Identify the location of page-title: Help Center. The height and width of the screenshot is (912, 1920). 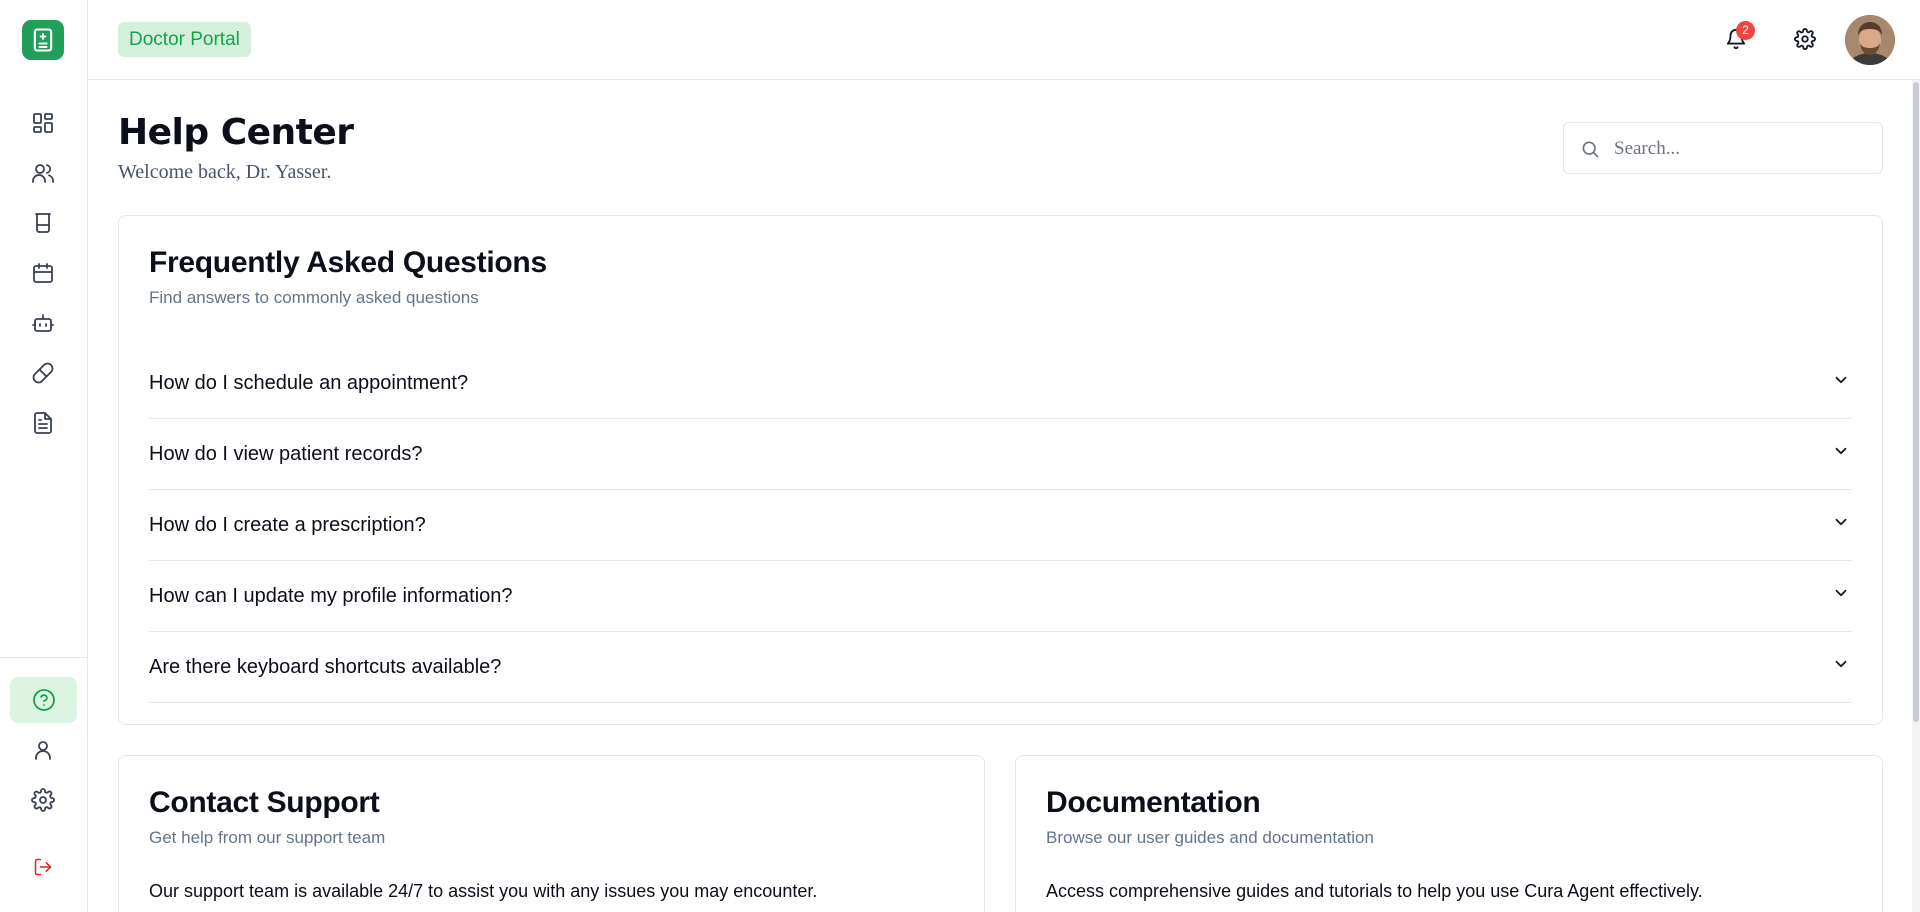
(236, 132).